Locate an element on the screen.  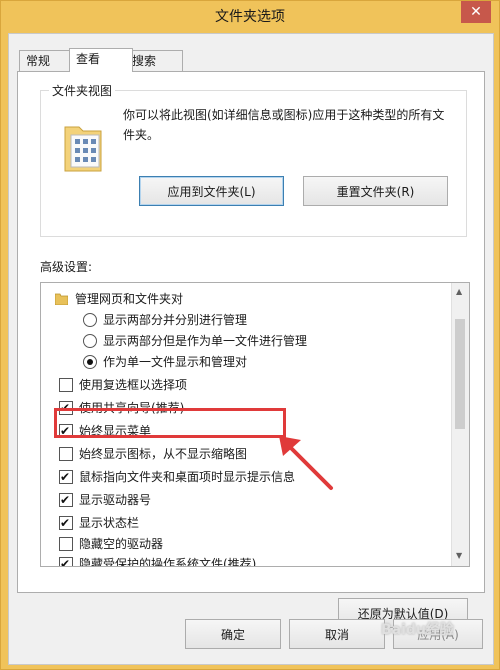
list-item-label: 鼠标指向文件夹和桌面项时显示提示信息 is located at coordinates (187, 477).